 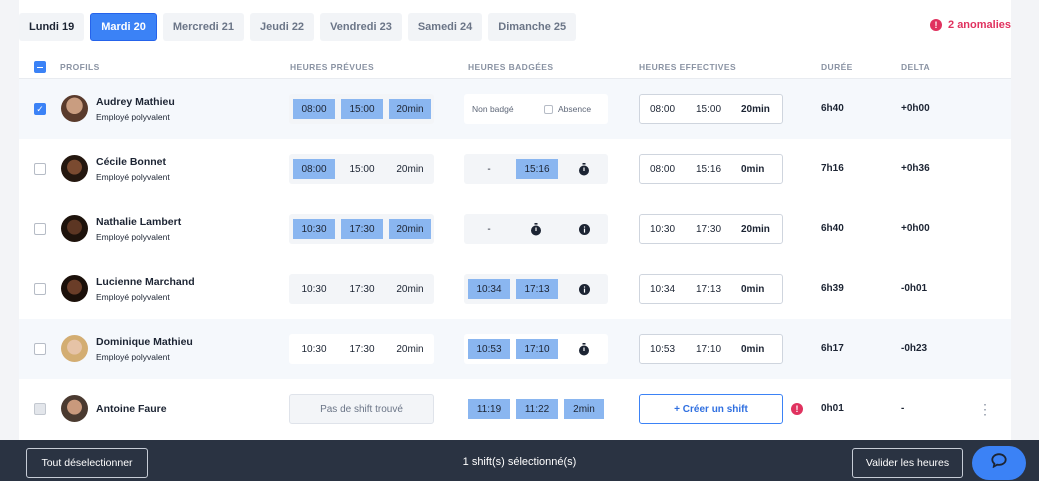 I want to click on tab-jeudi: Jeudi 22, so click(x=282, y=27).